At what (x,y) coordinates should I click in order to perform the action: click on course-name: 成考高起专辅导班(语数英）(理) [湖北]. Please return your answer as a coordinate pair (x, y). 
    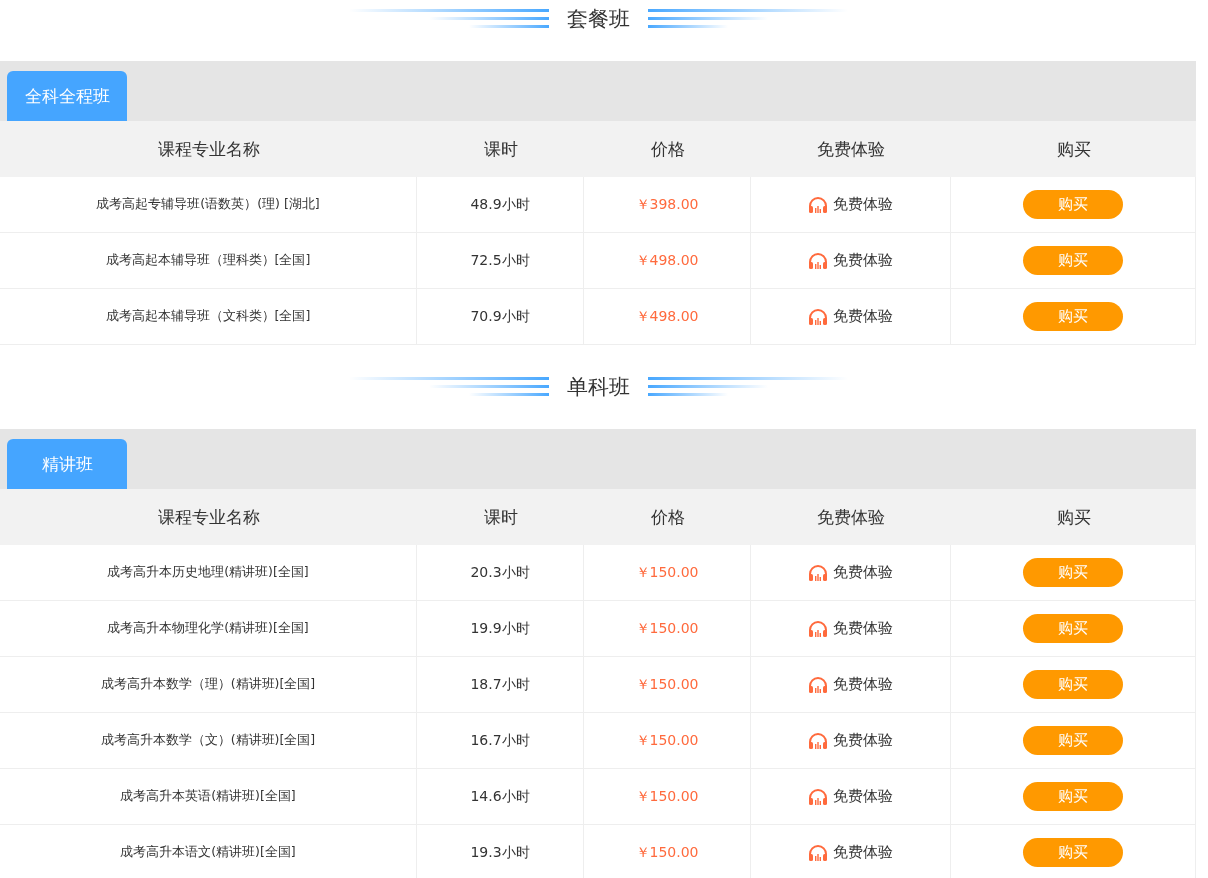
    Looking at the image, I should click on (208, 204).